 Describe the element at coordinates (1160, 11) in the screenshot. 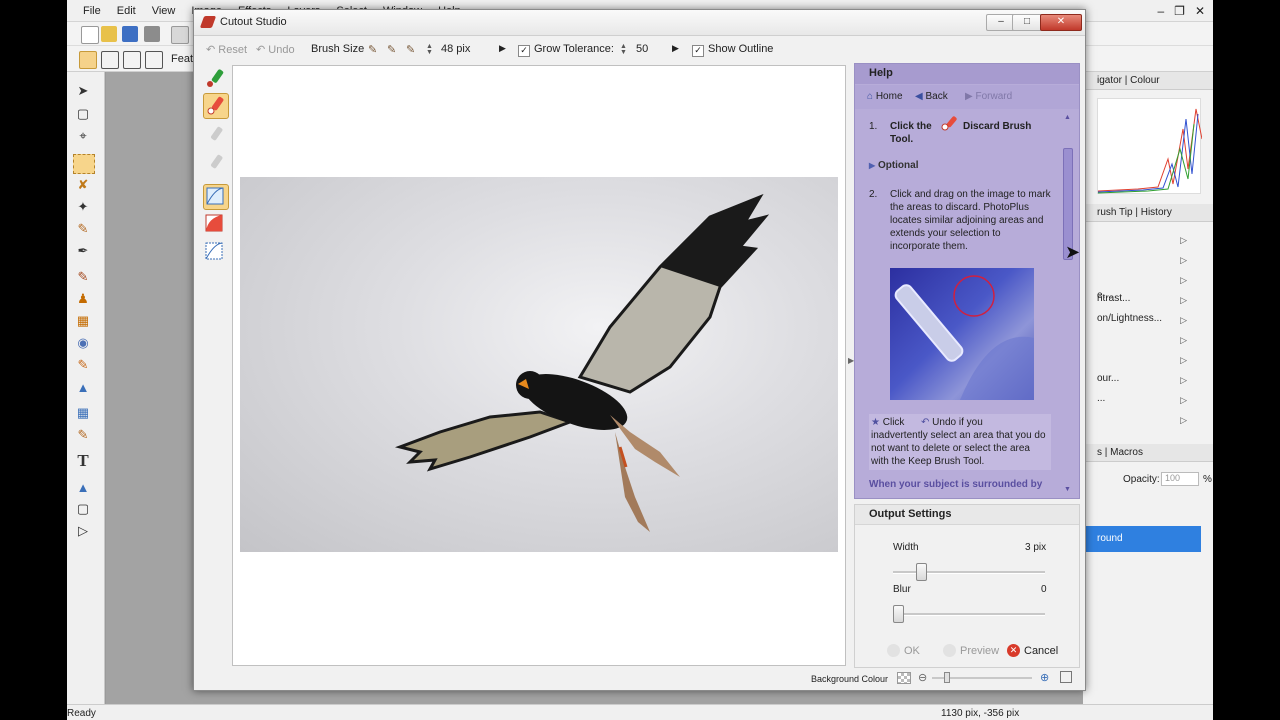

I see `minimize-icon: –` at that location.